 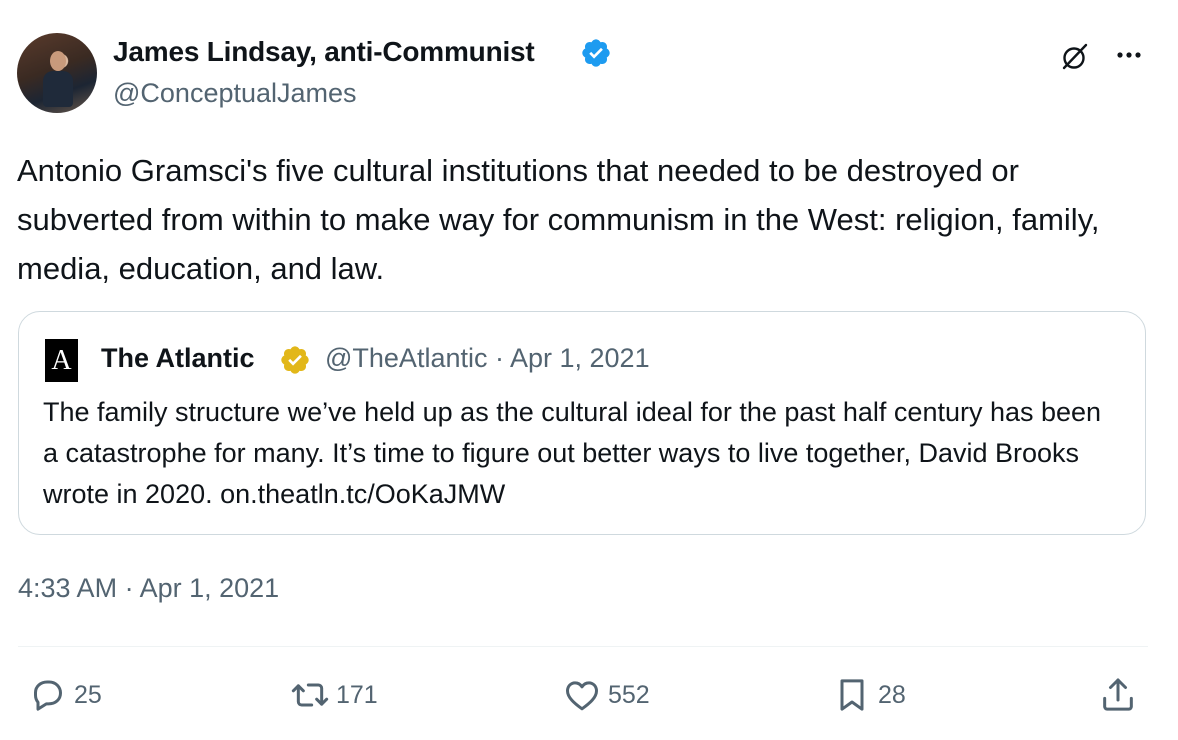 I want to click on share-button, so click(x=1118, y=695).